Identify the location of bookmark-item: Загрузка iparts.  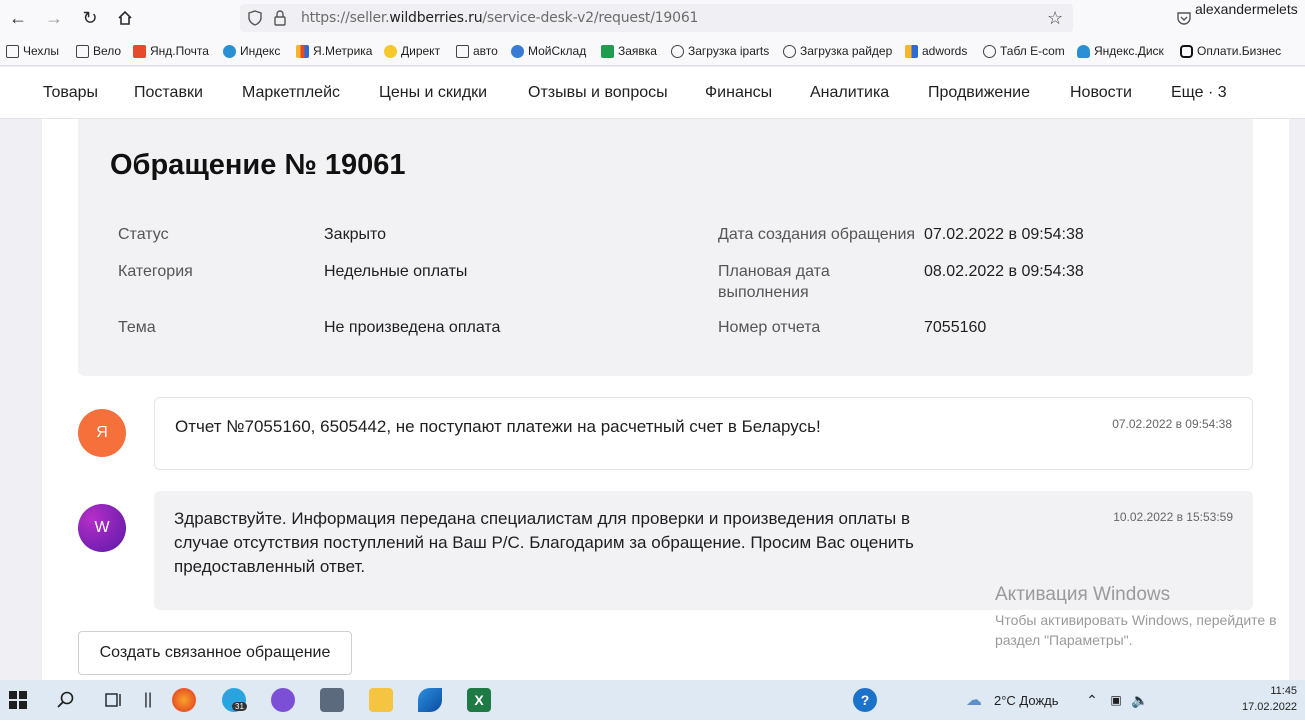
(720, 51).